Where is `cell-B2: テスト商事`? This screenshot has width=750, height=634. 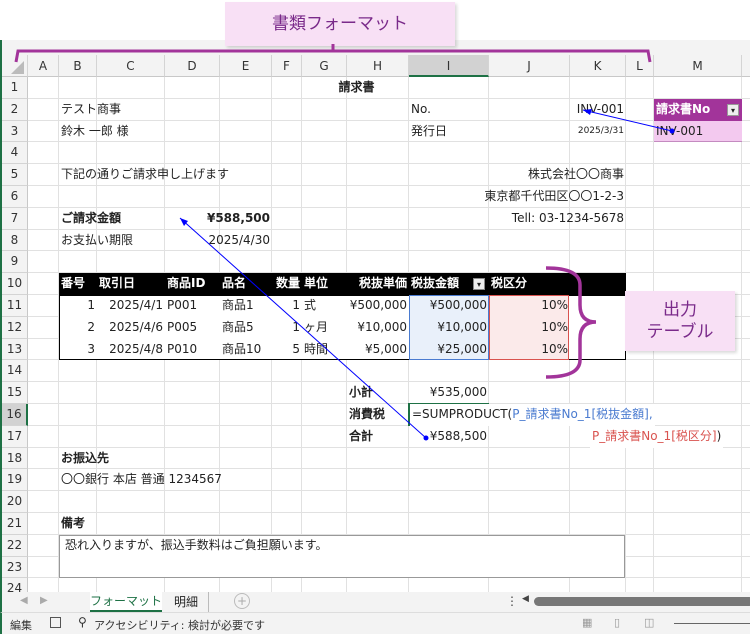 cell-B2: テスト商事 is located at coordinates (90, 110).